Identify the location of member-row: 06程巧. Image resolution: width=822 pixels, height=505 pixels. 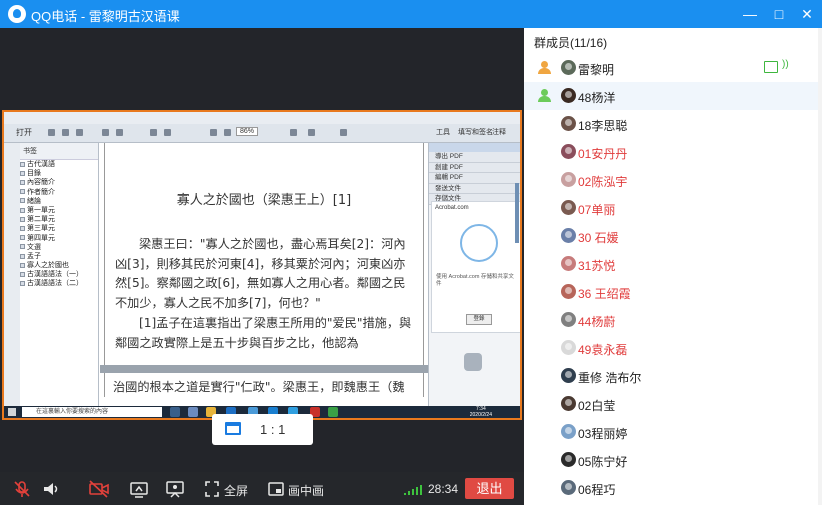
(673, 488).